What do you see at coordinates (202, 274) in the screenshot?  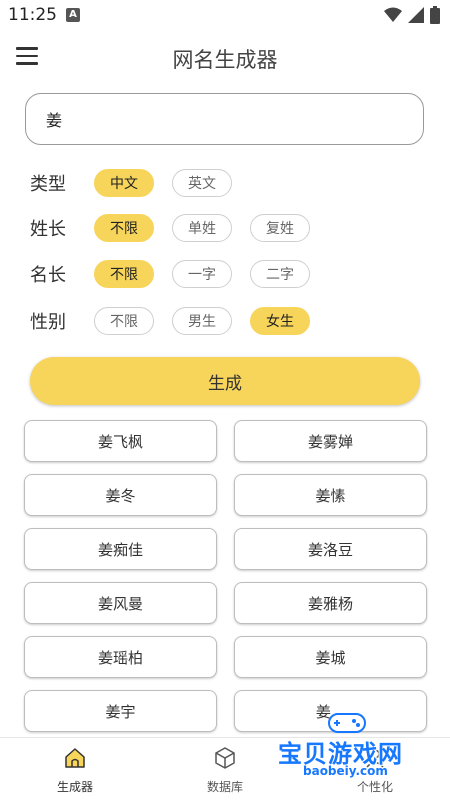 I see `chip-name-one-char: 一字` at bounding box center [202, 274].